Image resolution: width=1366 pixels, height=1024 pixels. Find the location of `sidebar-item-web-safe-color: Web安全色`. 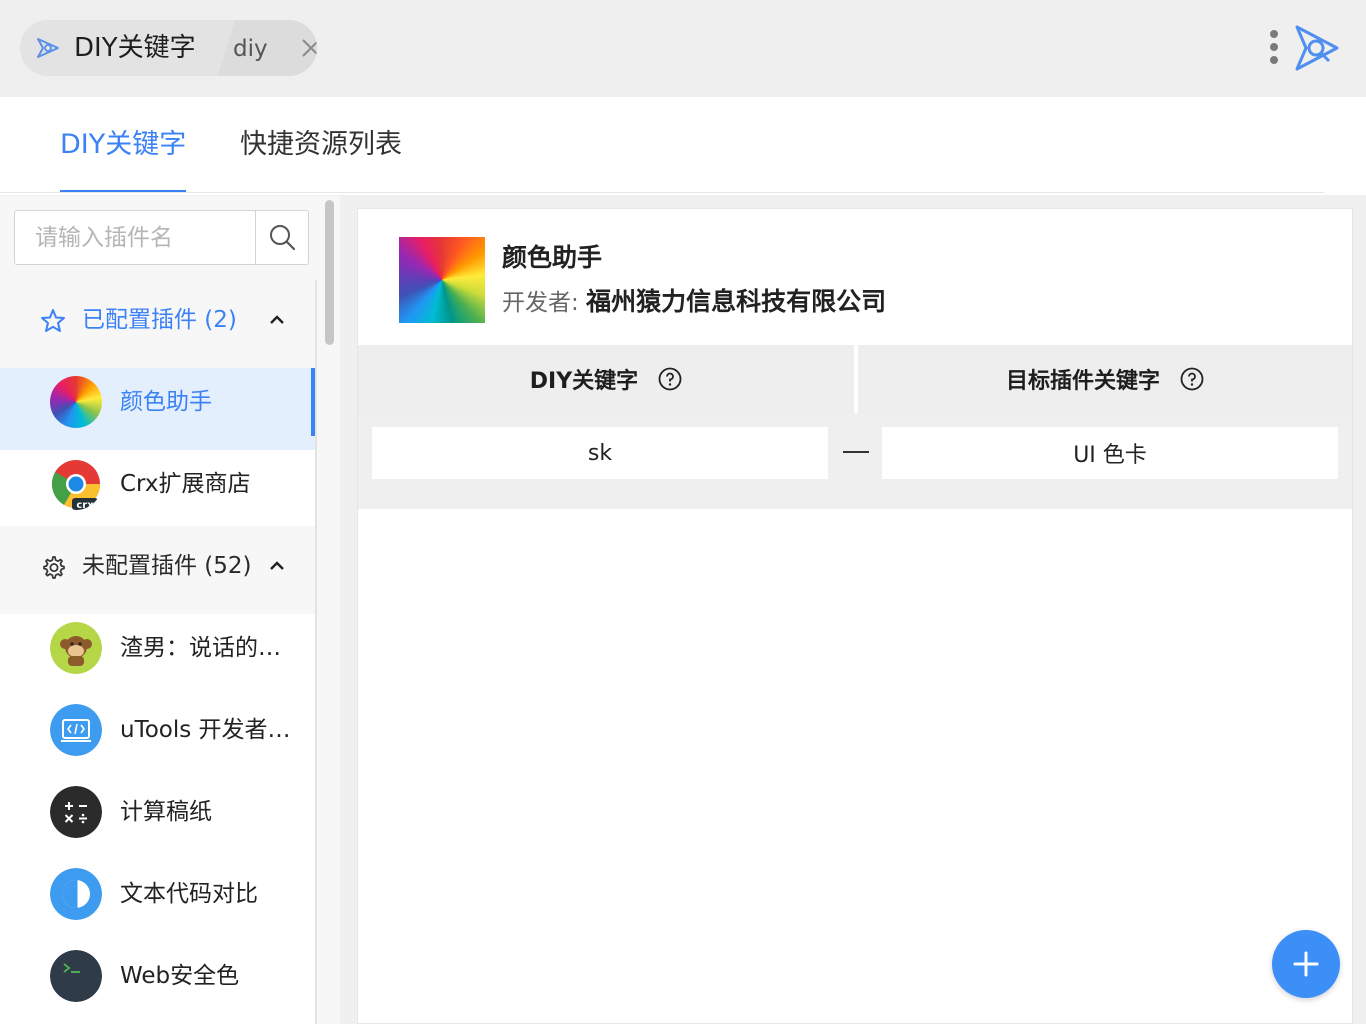

sidebar-item-web-safe-color: Web安全色 is located at coordinates (157, 983).